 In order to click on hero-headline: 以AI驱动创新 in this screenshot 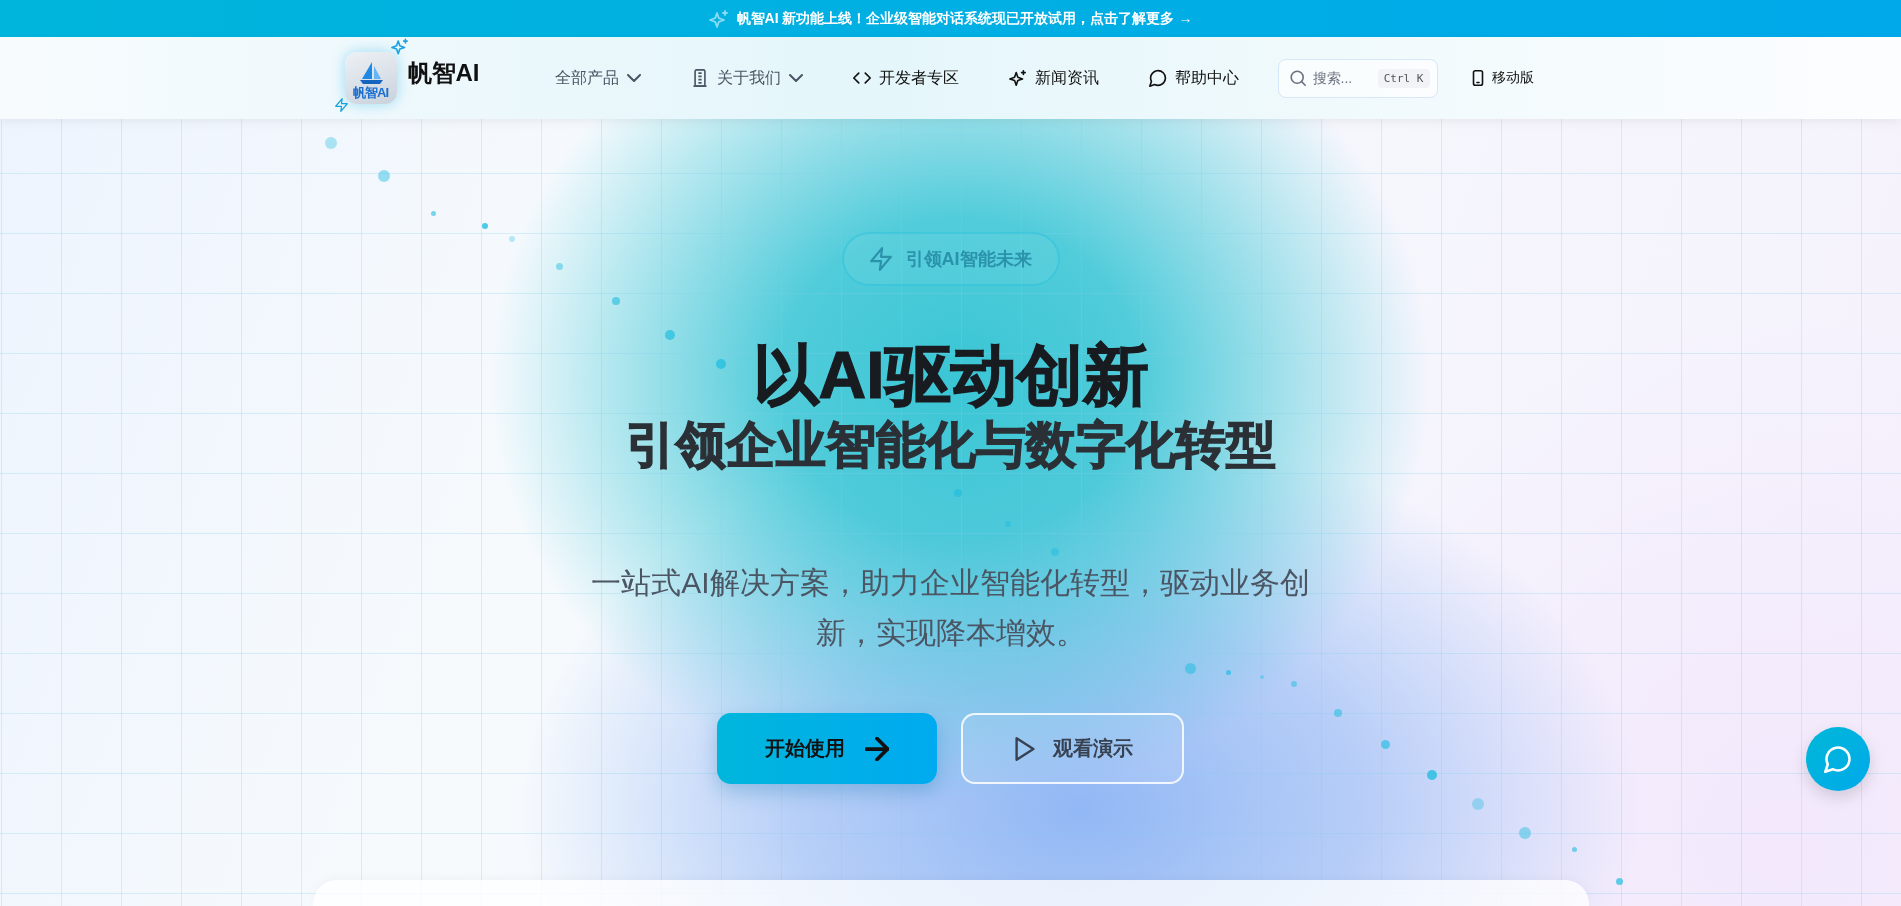, I will do `click(950, 375)`.